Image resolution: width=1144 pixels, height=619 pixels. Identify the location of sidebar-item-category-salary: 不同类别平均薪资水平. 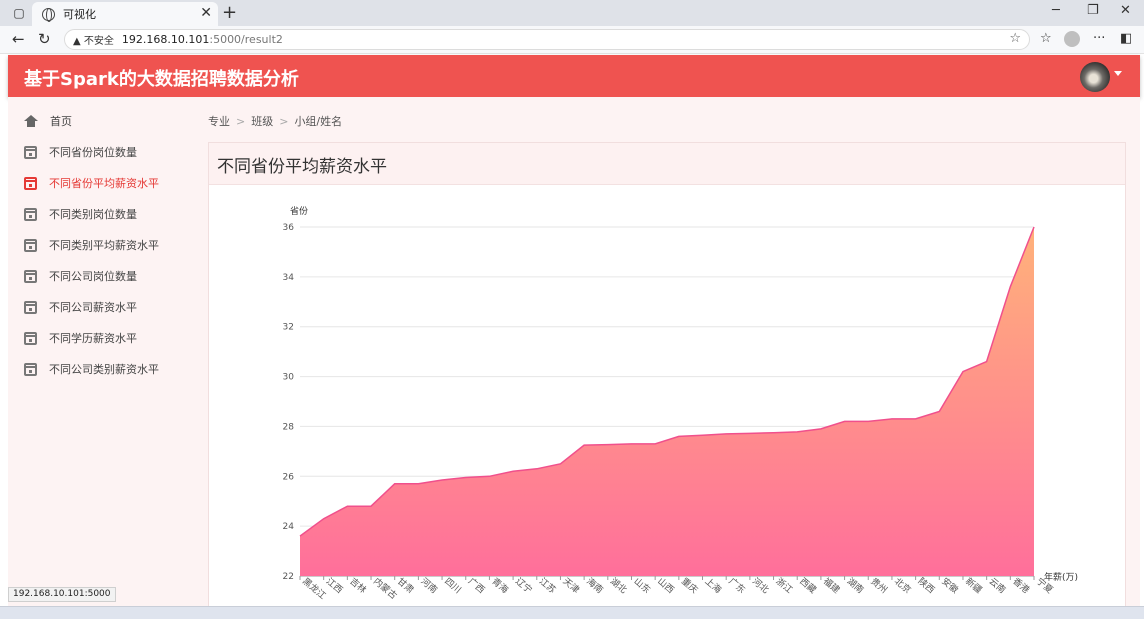
(91, 245).